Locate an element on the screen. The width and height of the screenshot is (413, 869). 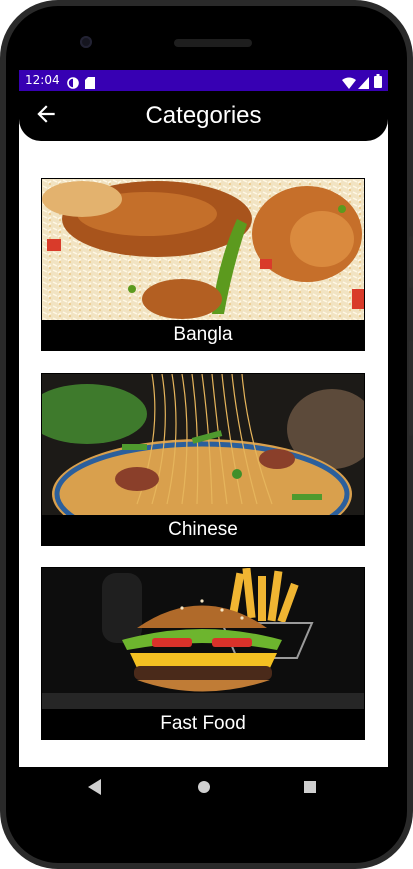
page-title: Categories is located at coordinates (203, 115).